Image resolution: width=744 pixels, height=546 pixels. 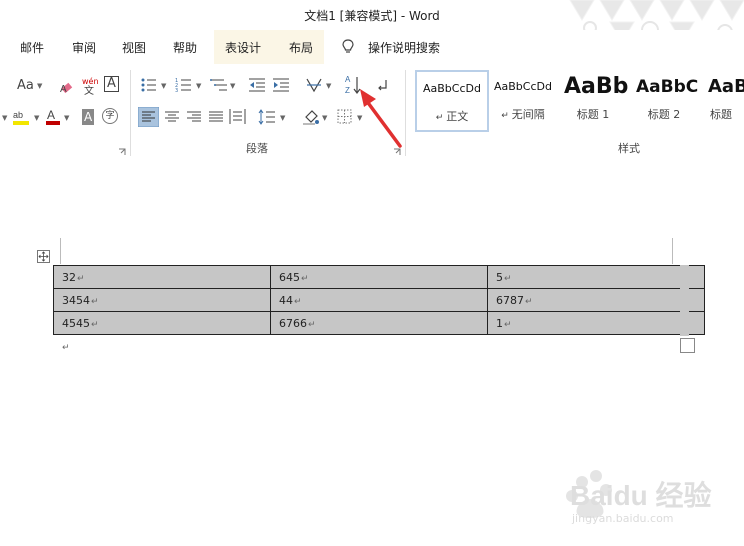 What do you see at coordinates (238, 117) in the screenshot?
I see `distributed-icon` at bounding box center [238, 117].